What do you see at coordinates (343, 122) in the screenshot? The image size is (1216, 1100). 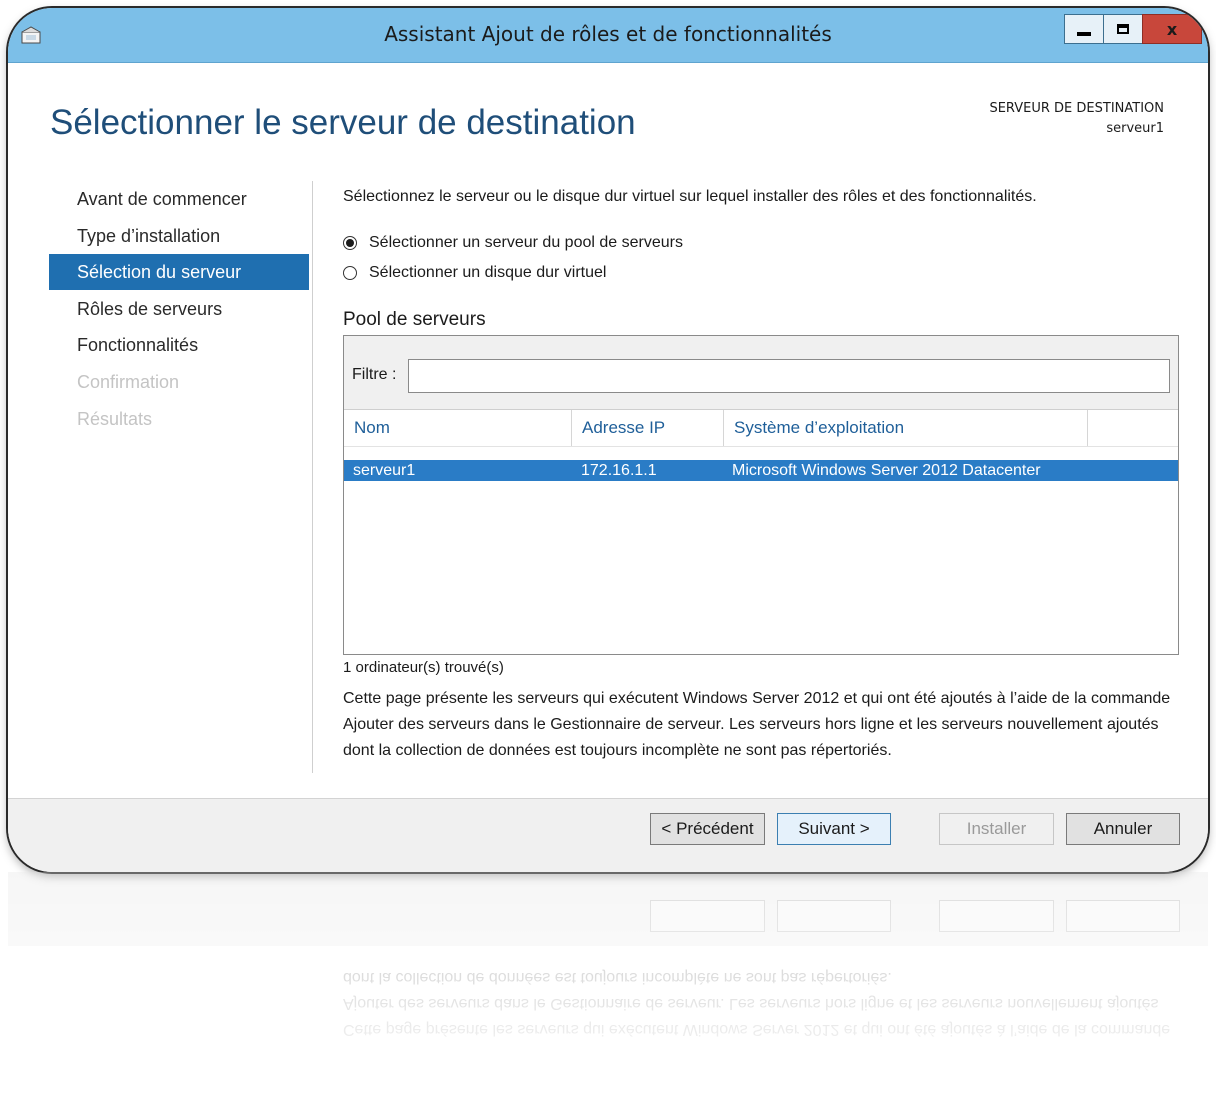 I see `page-title: Sélectionner le serveur de destination` at bounding box center [343, 122].